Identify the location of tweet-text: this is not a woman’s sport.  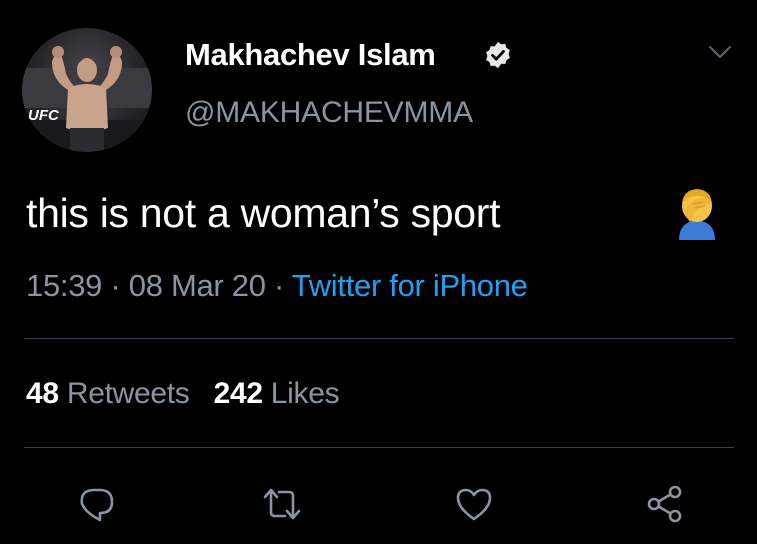
(263, 213).